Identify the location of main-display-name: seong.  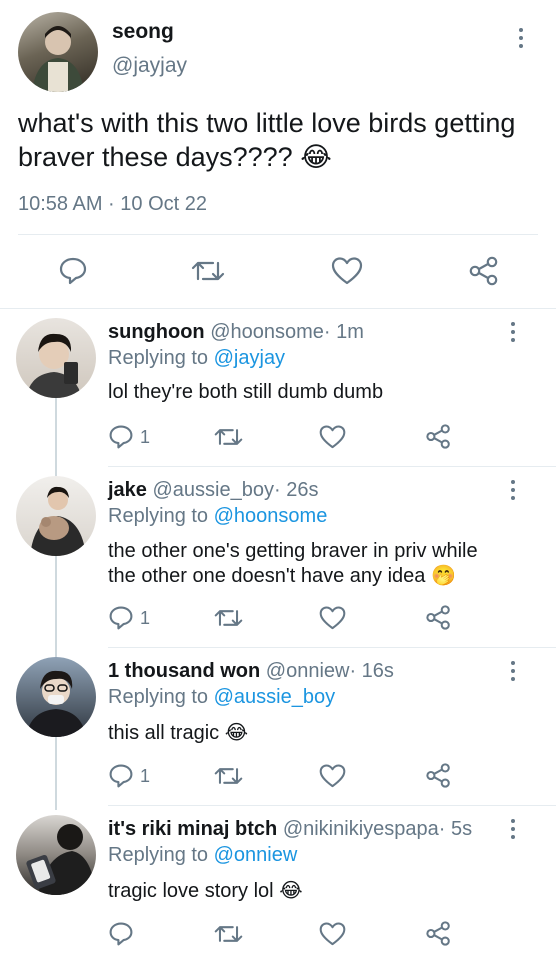
(143, 32).